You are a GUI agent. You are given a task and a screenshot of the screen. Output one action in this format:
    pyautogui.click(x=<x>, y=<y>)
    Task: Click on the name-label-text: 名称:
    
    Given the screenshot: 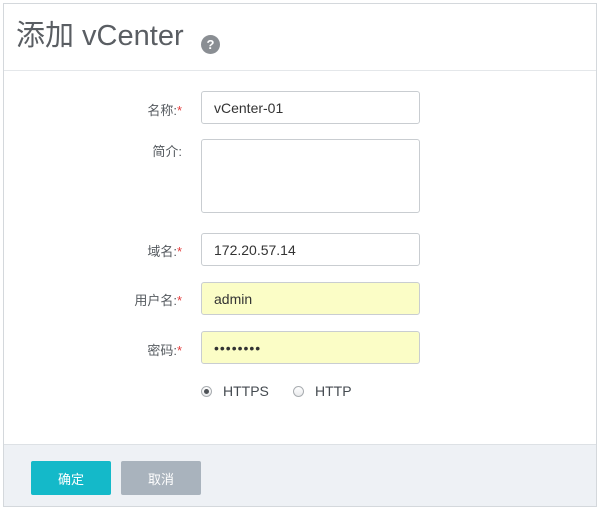 What is the action you would take?
    pyautogui.click(x=162, y=110)
    